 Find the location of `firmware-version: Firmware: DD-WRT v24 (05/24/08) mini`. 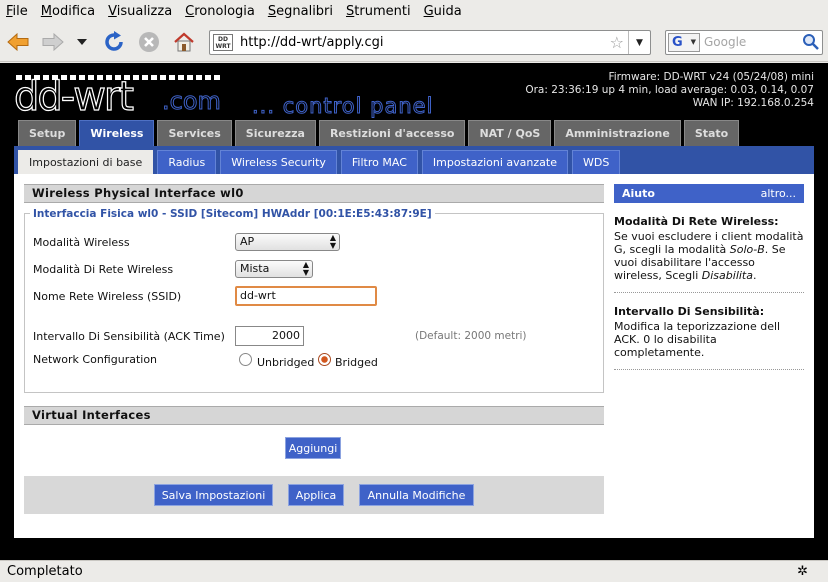

firmware-version: Firmware: DD-WRT v24 (05/24/08) mini is located at coordinates (711, 77).